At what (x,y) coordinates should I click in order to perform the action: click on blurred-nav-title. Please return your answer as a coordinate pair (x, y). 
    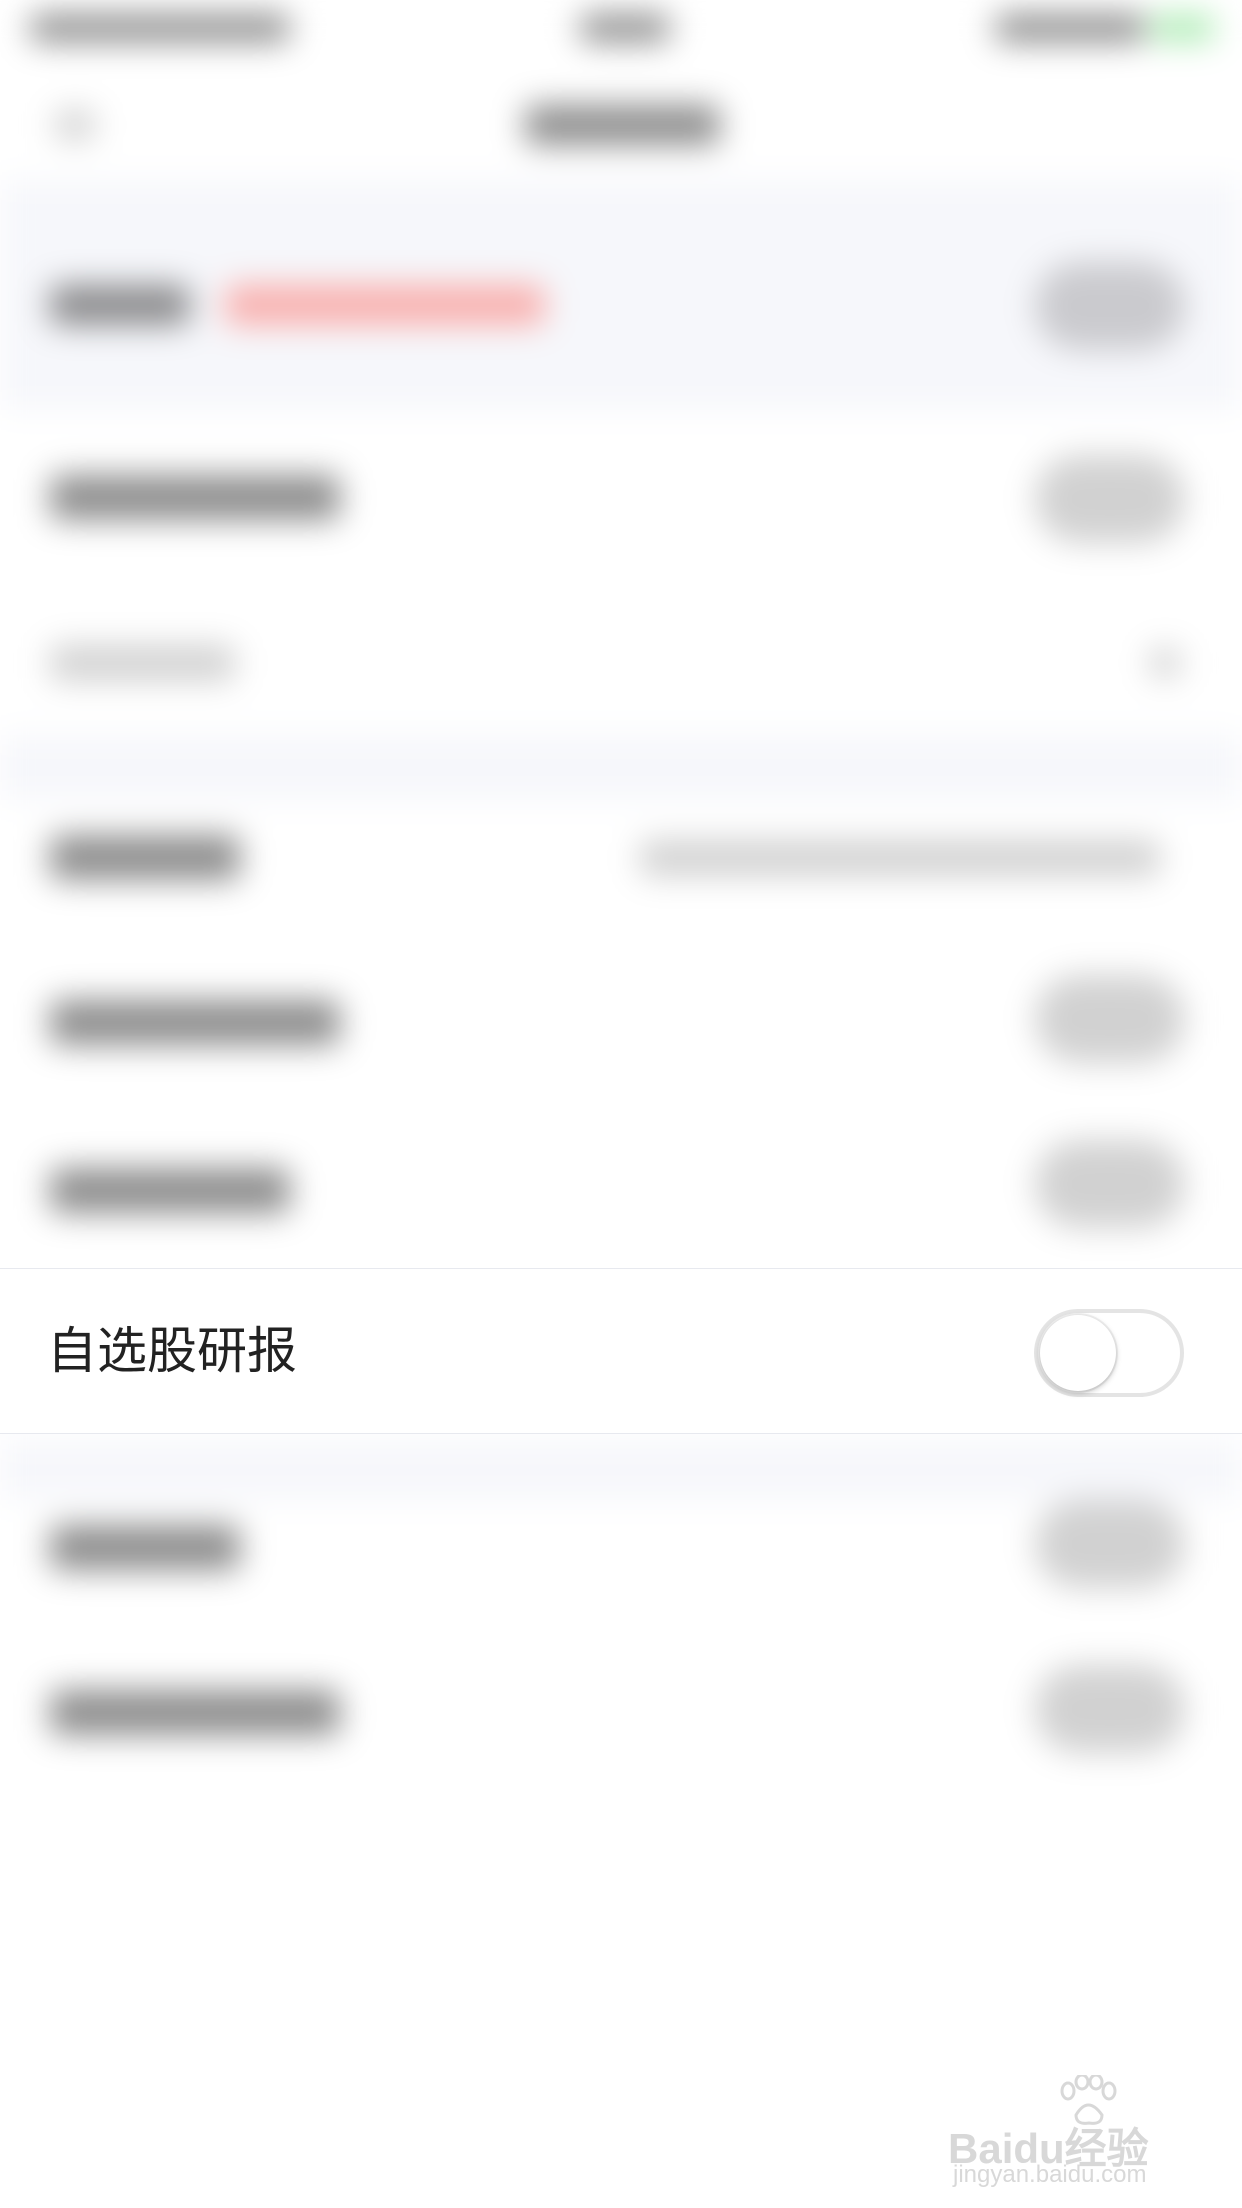
    Looking at the image, I should click on (622, 125).